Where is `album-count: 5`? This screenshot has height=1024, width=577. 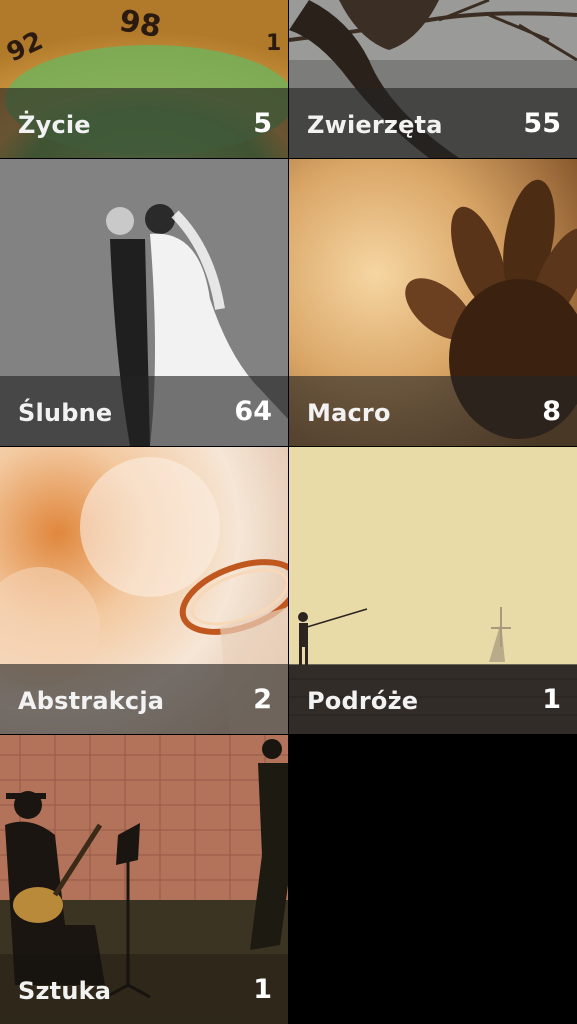
album-count: 5 is located at coordinates (262, 123).